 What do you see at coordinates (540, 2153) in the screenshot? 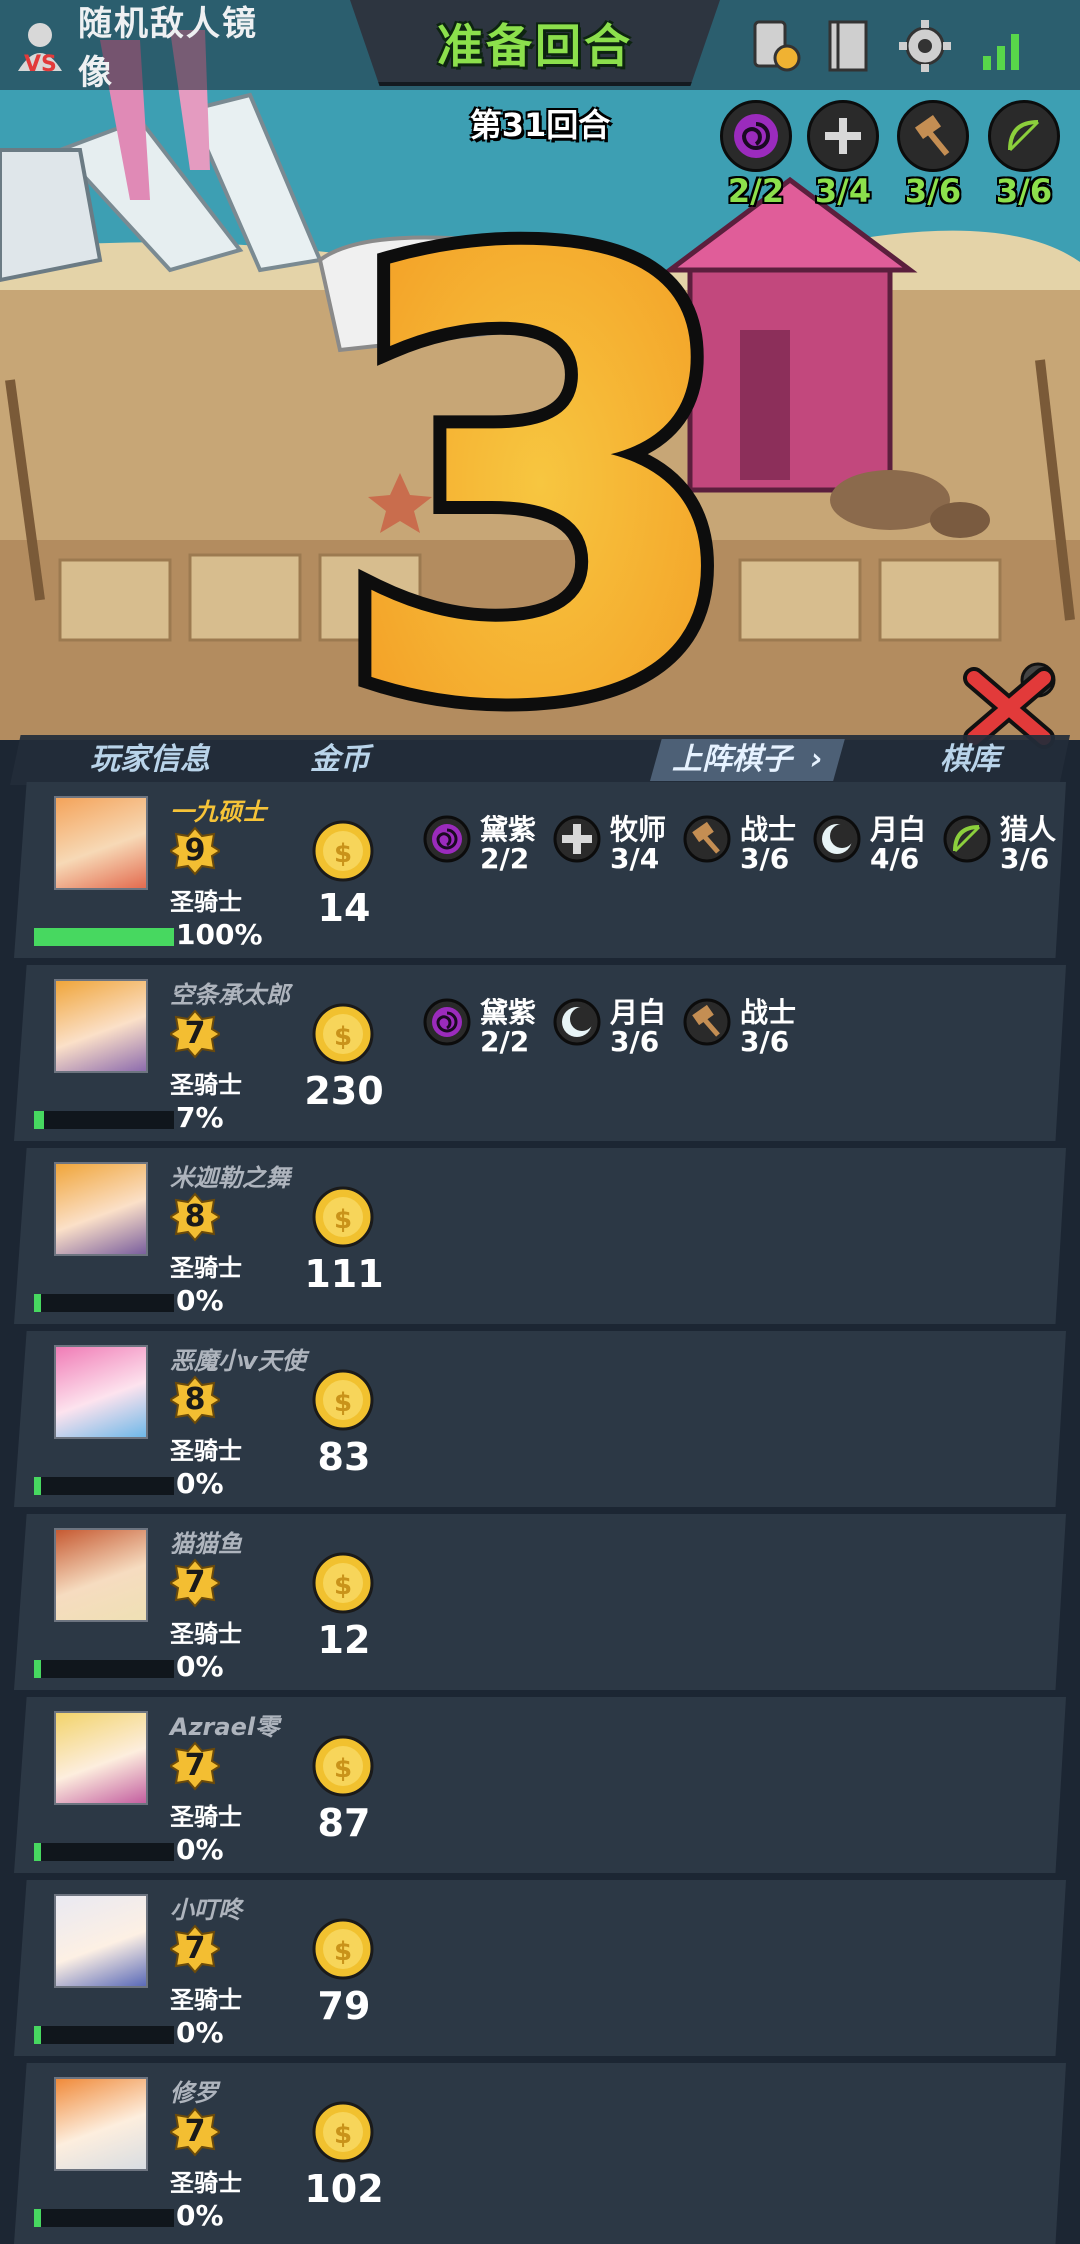
I see `player-row: 修罗 7 圣骑士 0% $ 102` at bounding box center [540, 2153].